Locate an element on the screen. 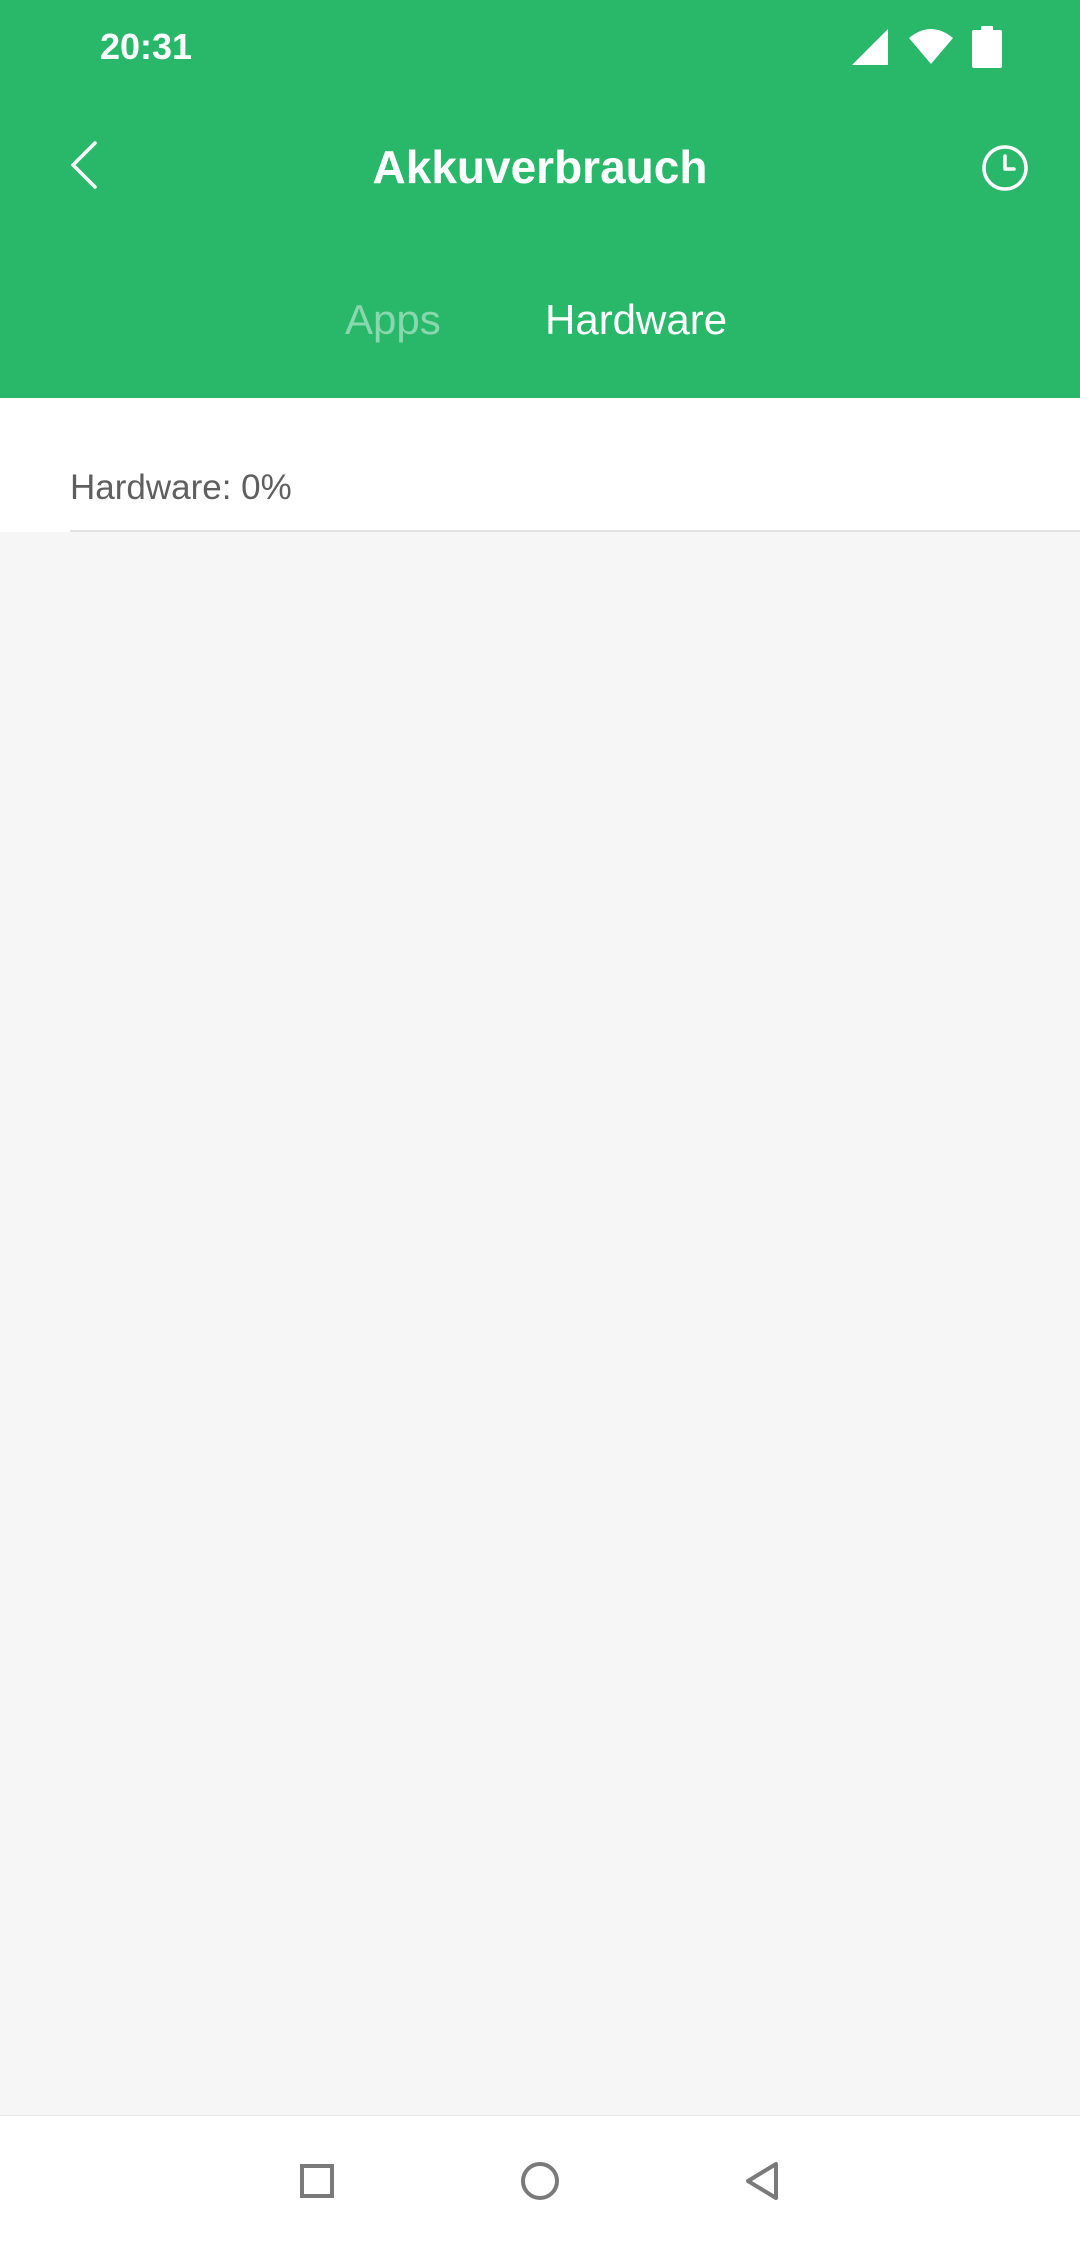 The height and width of the screenshot is (2246, 1080). triangle-back-icon is located at coordinates (762, 2181).